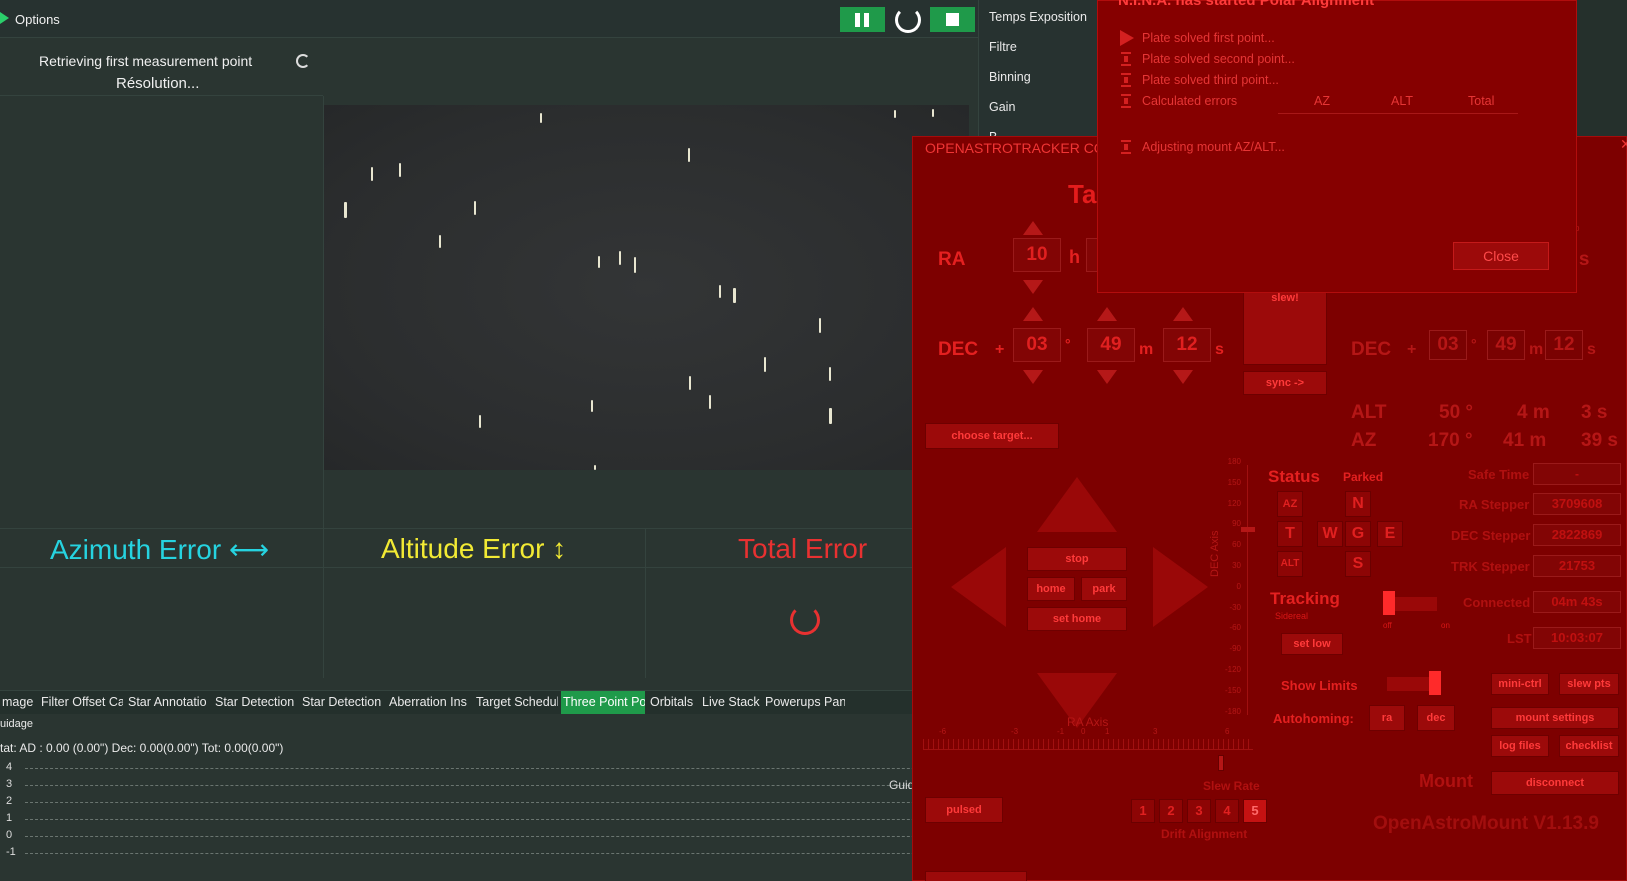 Image resolution: width=1627 pixels, height=881 pixels. I want to click on az-label: AZ, so click(1364, 440).